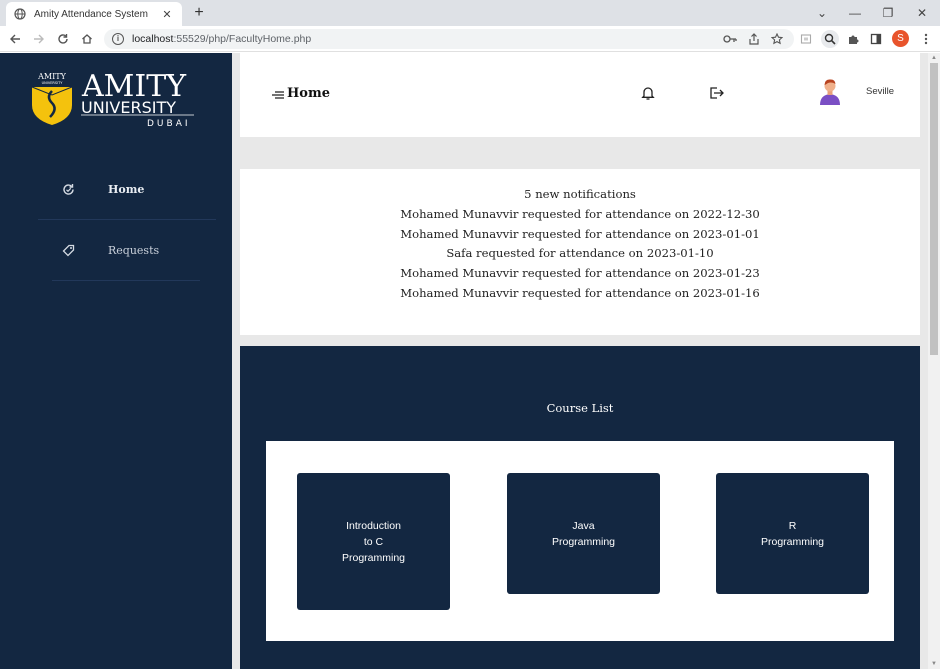 This screenshot has height=669, width=940. What do you see at coordinates (63, 39) in the screenshot?
I see `reload-icon` at bounding box center [63, 39].